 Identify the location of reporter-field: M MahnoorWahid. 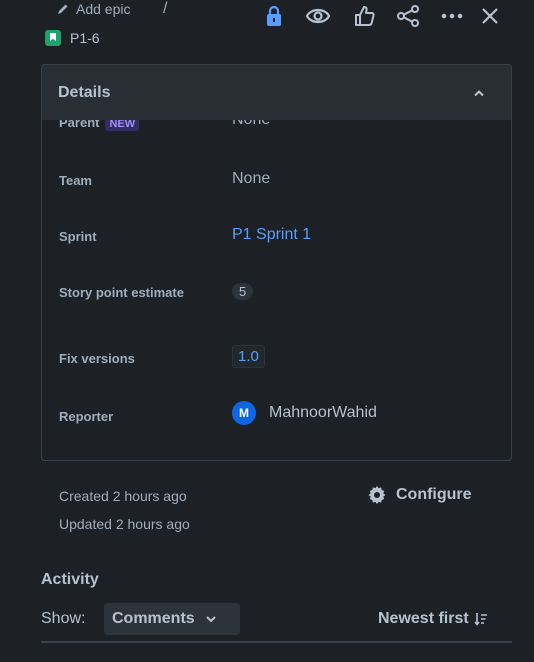
(304, 413).